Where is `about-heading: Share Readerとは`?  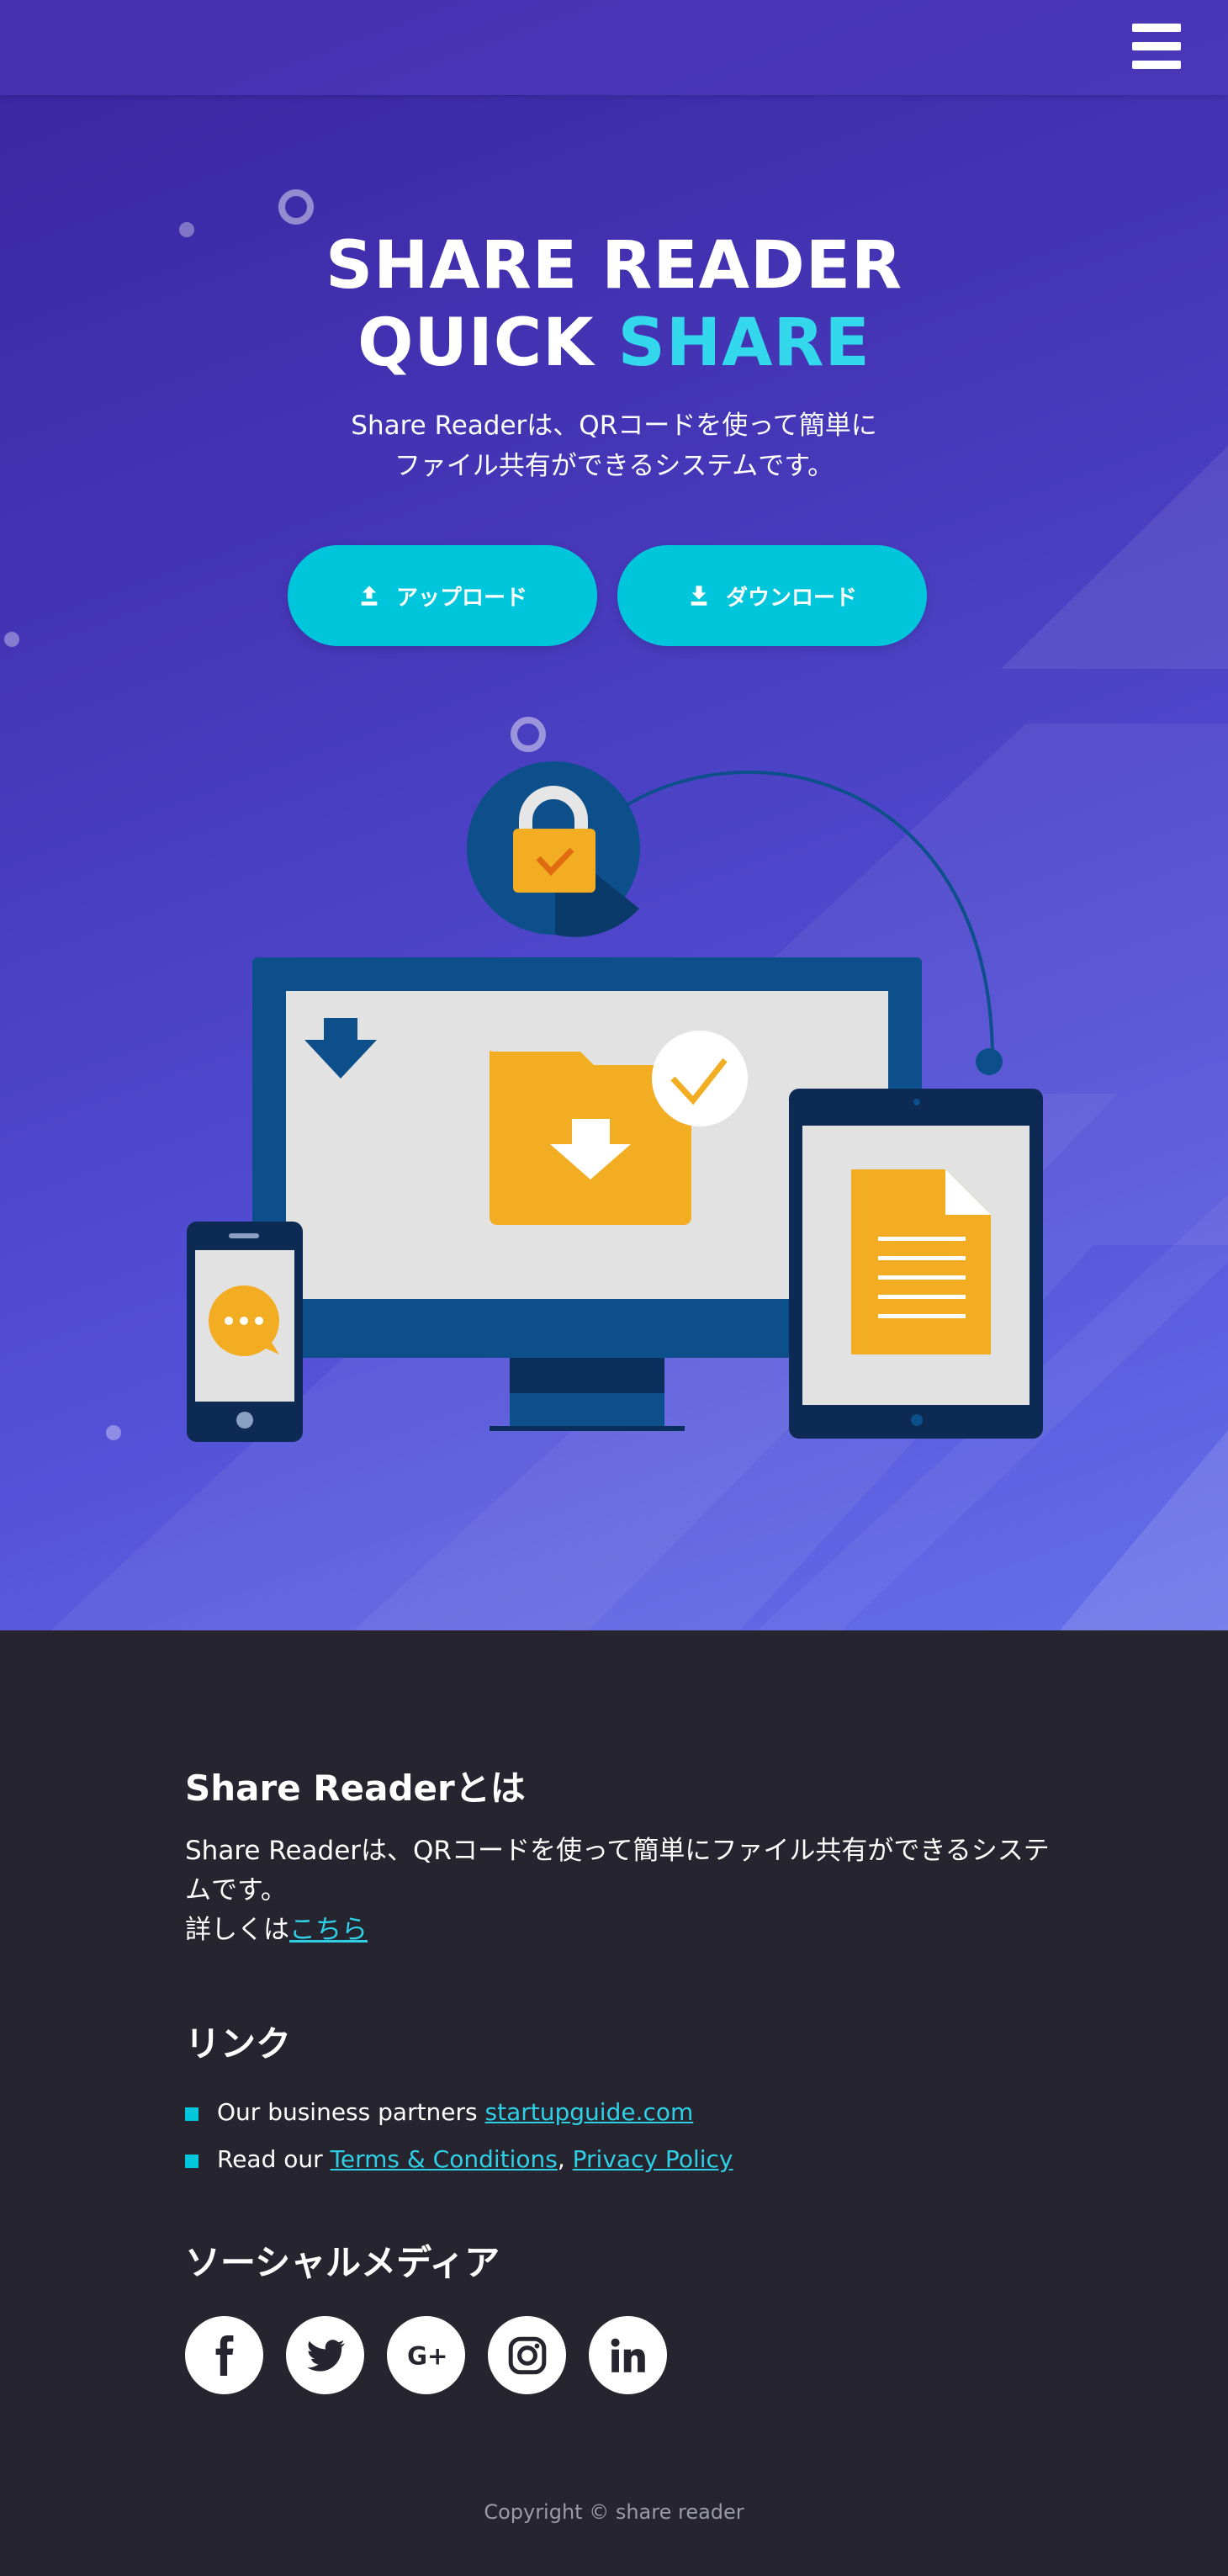
about-heading: Share Readerとは is located at coordinates (356, 1789).